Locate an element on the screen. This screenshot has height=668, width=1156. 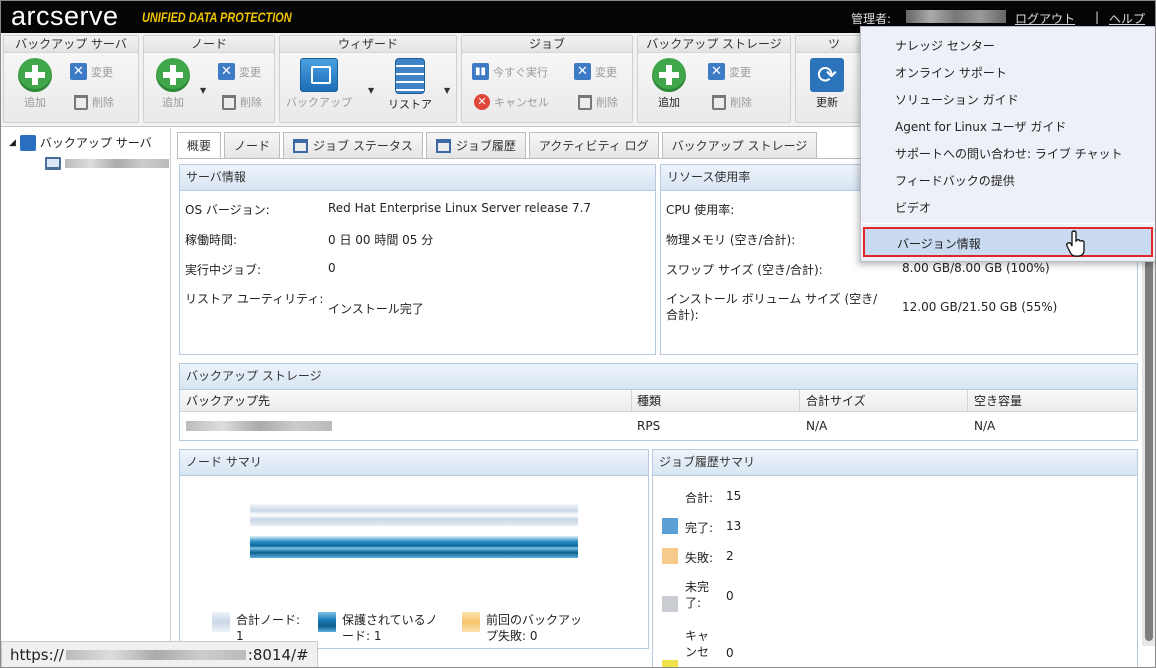
button-label: 今すぐ実行 is located at coordinates (520, 72).